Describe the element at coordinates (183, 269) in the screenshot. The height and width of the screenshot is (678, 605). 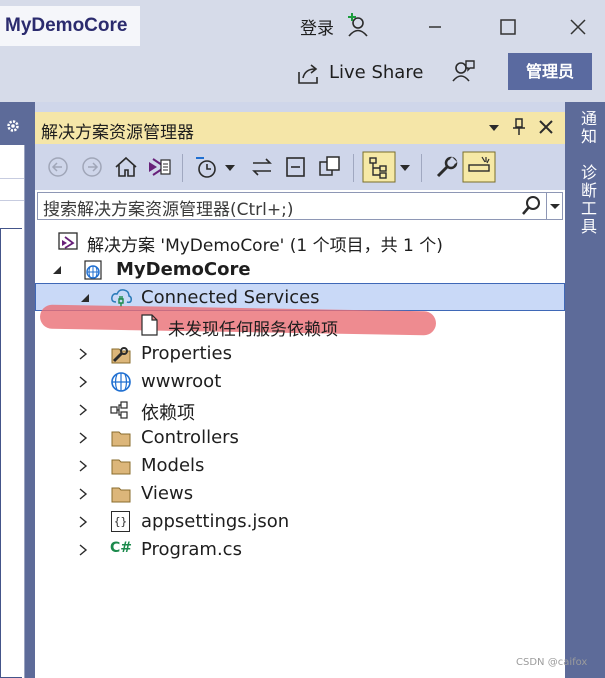
I see `project-label: MyDemoCore` at that location.